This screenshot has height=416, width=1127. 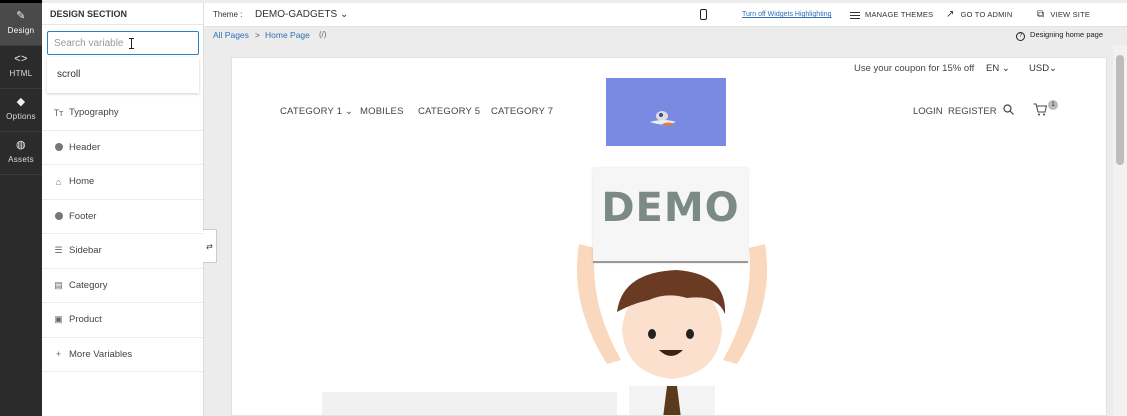 What do you see at coordinates (21, 159) in the screenshot?
I see `rail-assets-label: Assets` at bounding box center [21, 159].